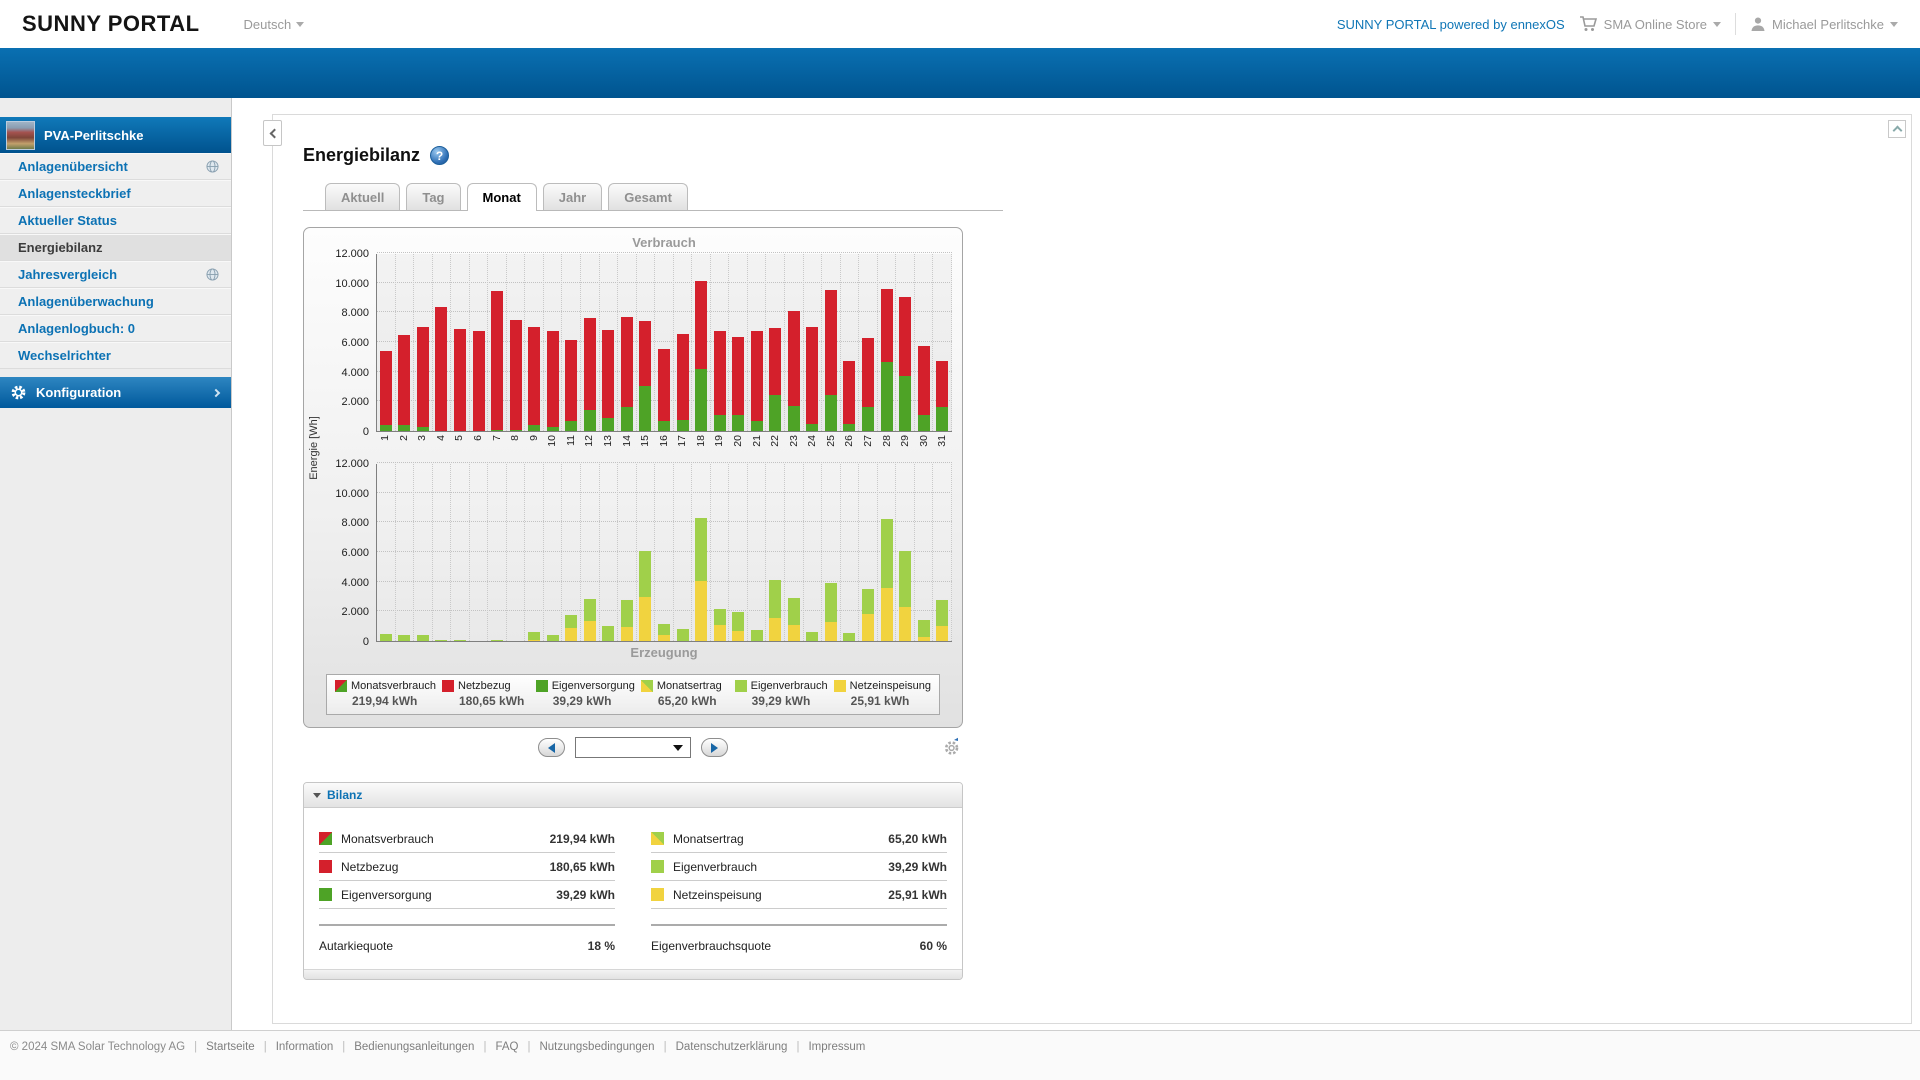  I want to click on footer-link-startseite: Startseite, so click(230, 1047).